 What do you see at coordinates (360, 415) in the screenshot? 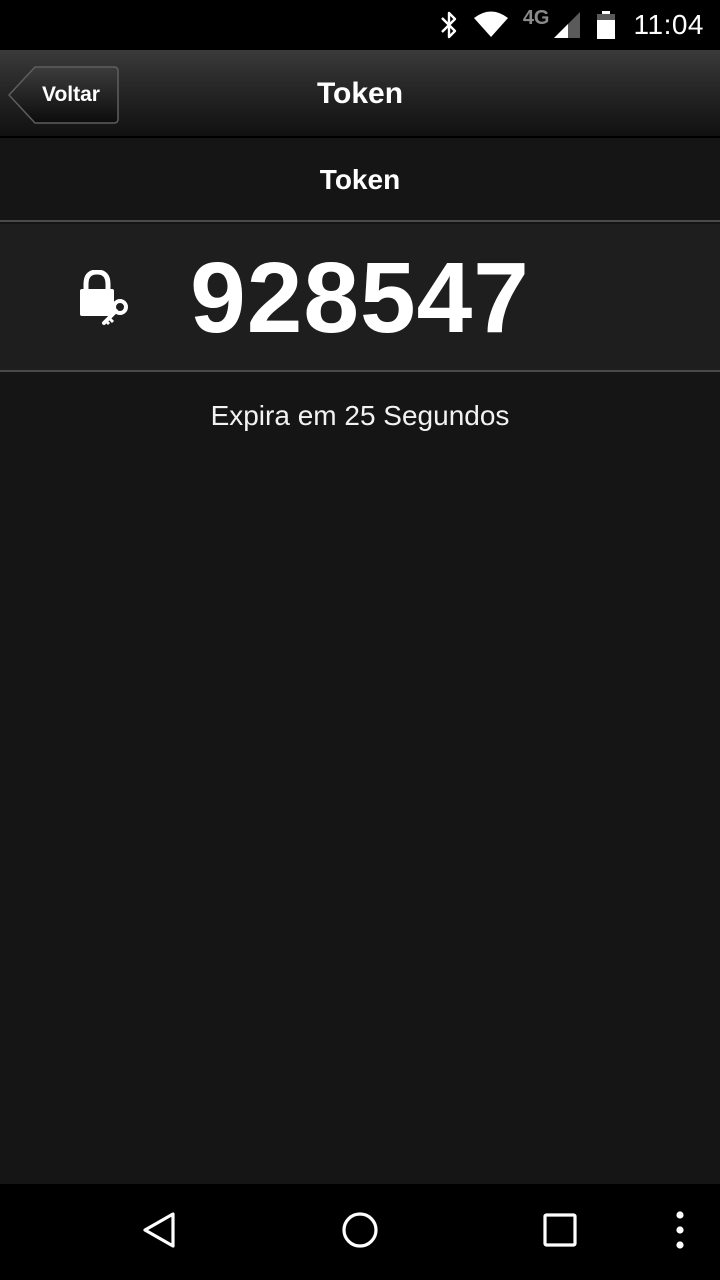
I see `expiry-text: Expira em 25 Segundos` at bounding box center [360, 415].